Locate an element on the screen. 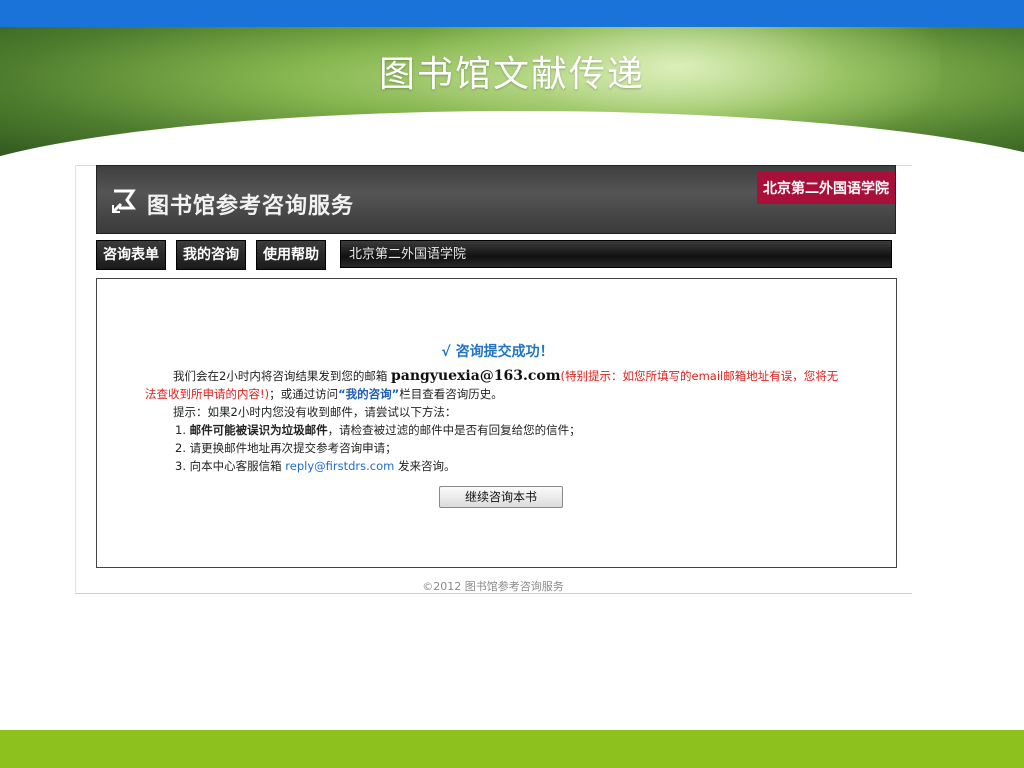 This screenshot has height=768, width=1024. email-warning: (特别提示：如您所填写的email邮箱地址有误，您将无 is located at coordinates (699, 376).